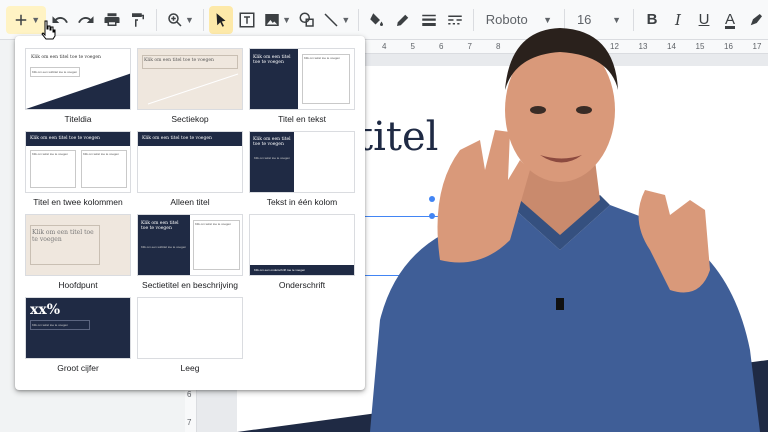 This screenshot has width=768, height=432. I want to click on layout-label: Sectiekop, so click(190, 119).